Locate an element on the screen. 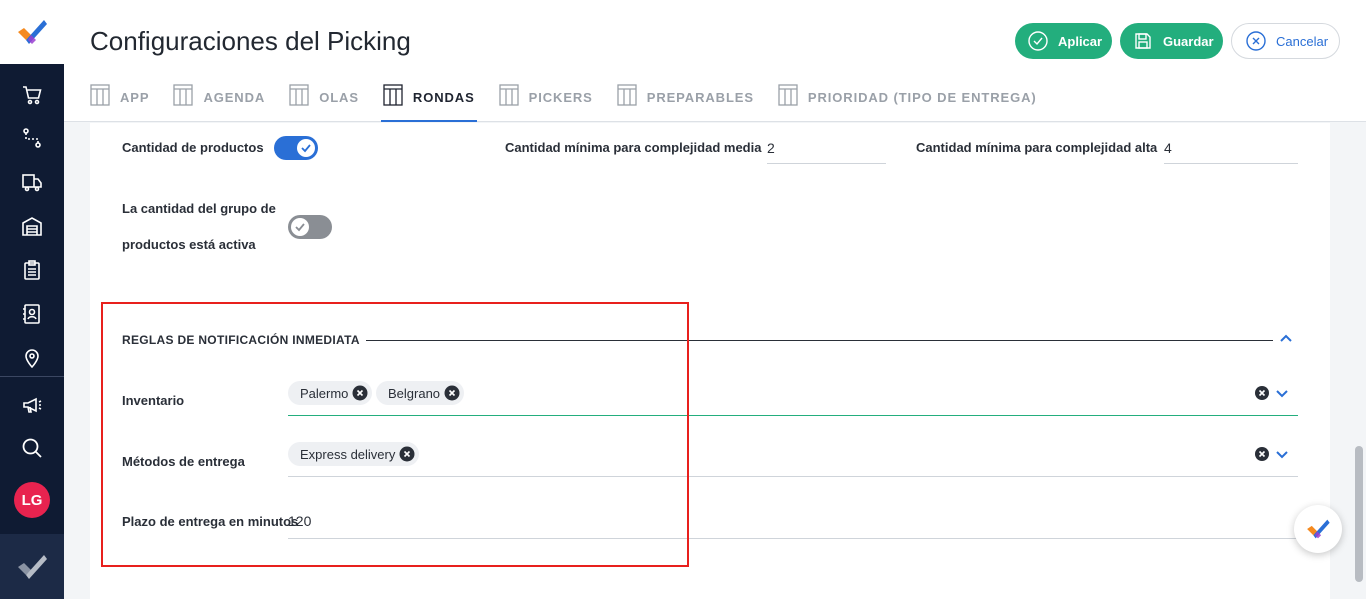 The image size is (1366, 599). app-logo is located at coordinates (32, 32).